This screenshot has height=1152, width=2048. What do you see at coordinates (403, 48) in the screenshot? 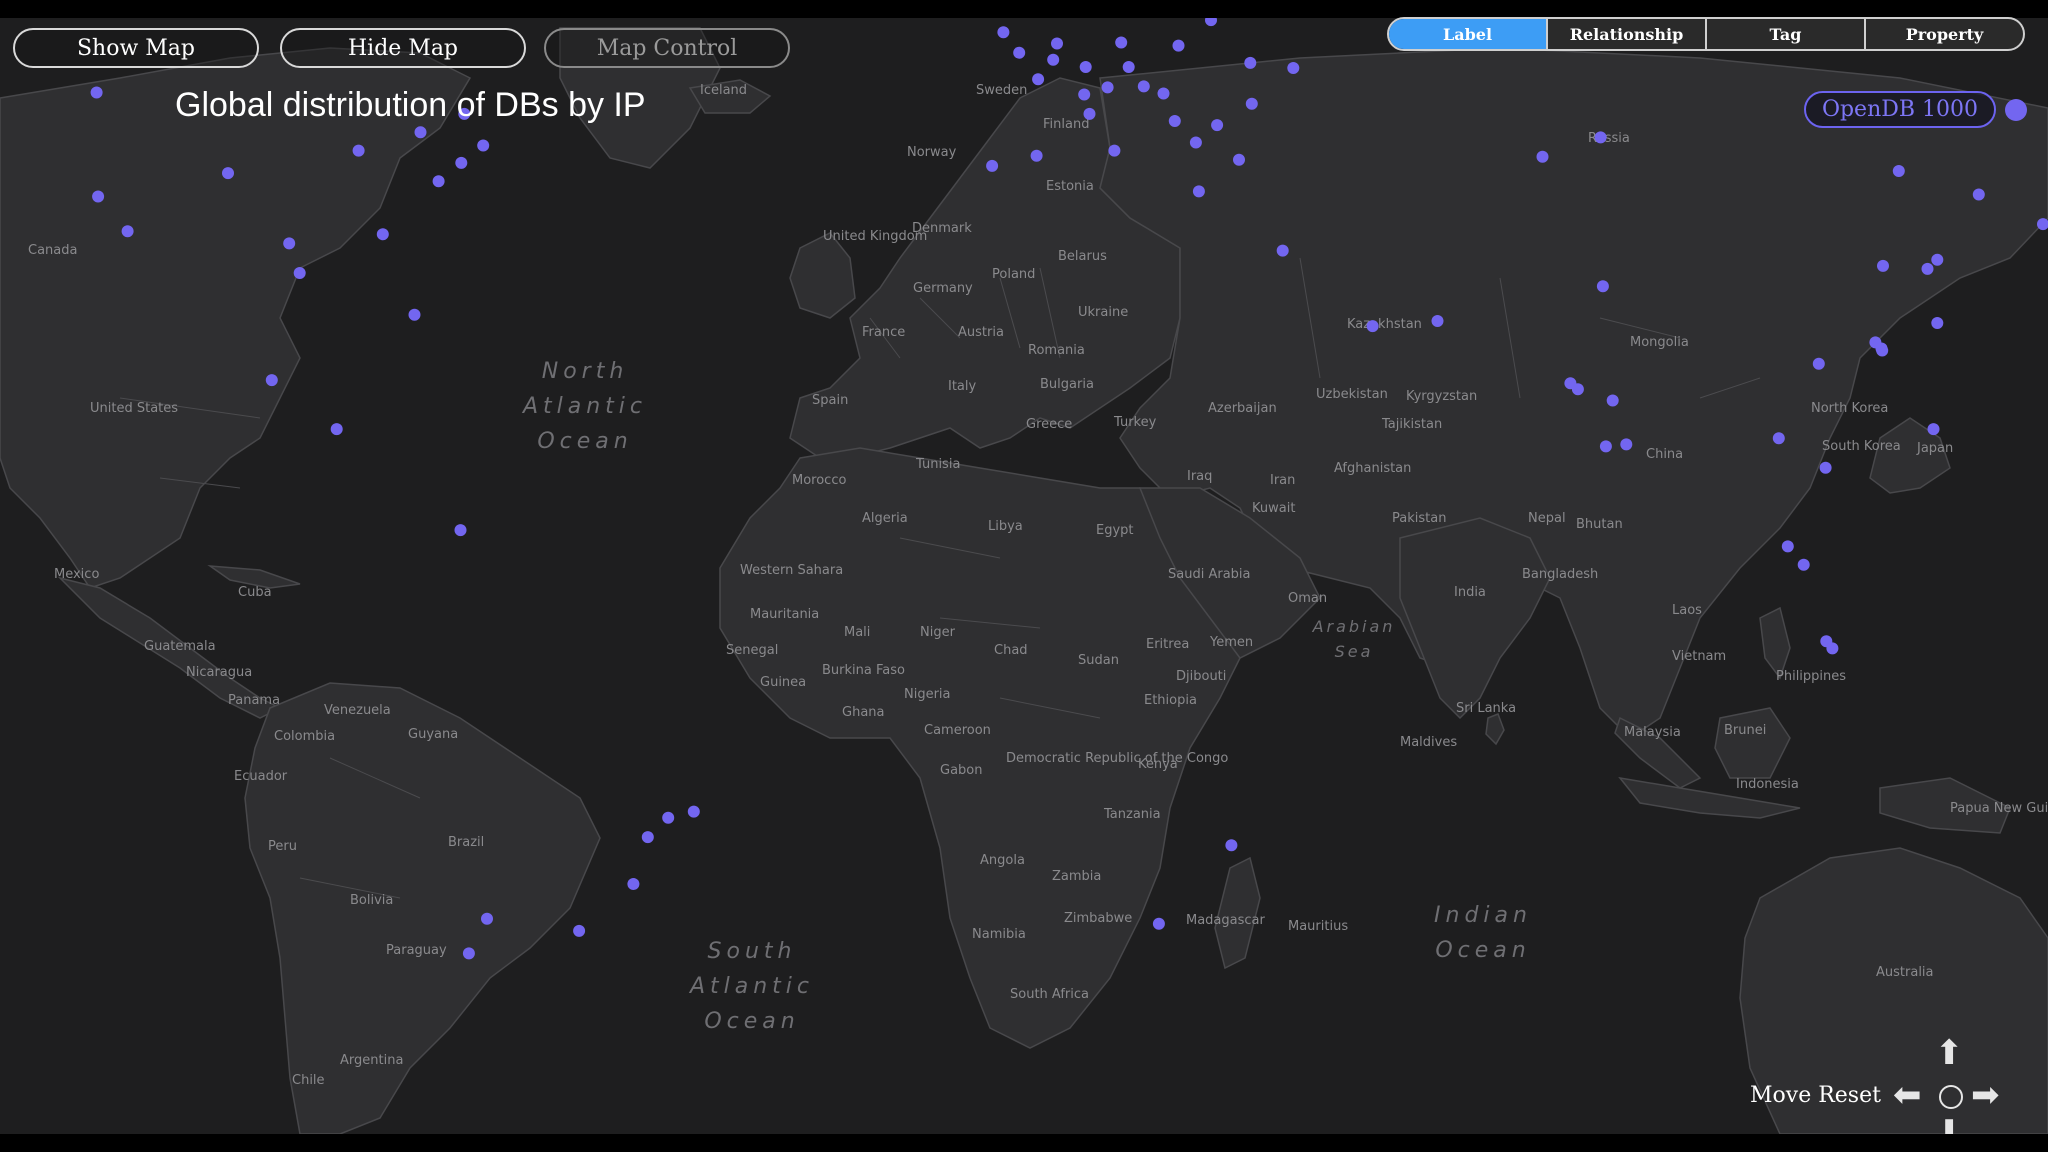
I see `hide-map-button: Hide Map` at bounding box center [403, 48].